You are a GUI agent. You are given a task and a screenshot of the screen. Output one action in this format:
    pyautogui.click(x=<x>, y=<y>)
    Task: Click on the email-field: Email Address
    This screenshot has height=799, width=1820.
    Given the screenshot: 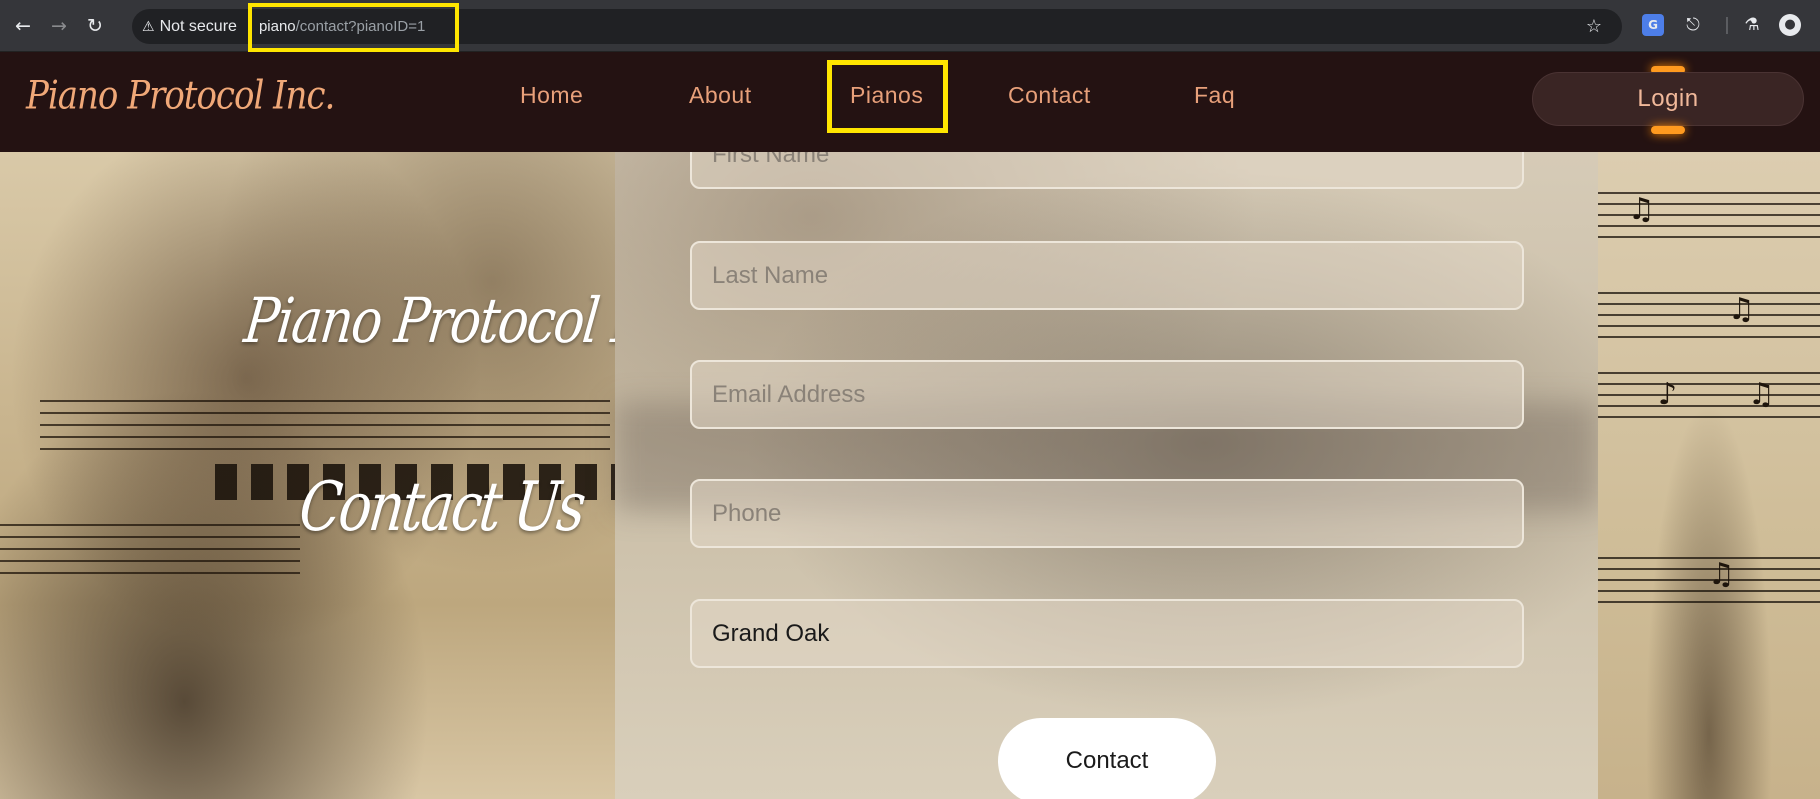 What is the action you would take?
    pyautogui.click(x=1107, y=394)
    